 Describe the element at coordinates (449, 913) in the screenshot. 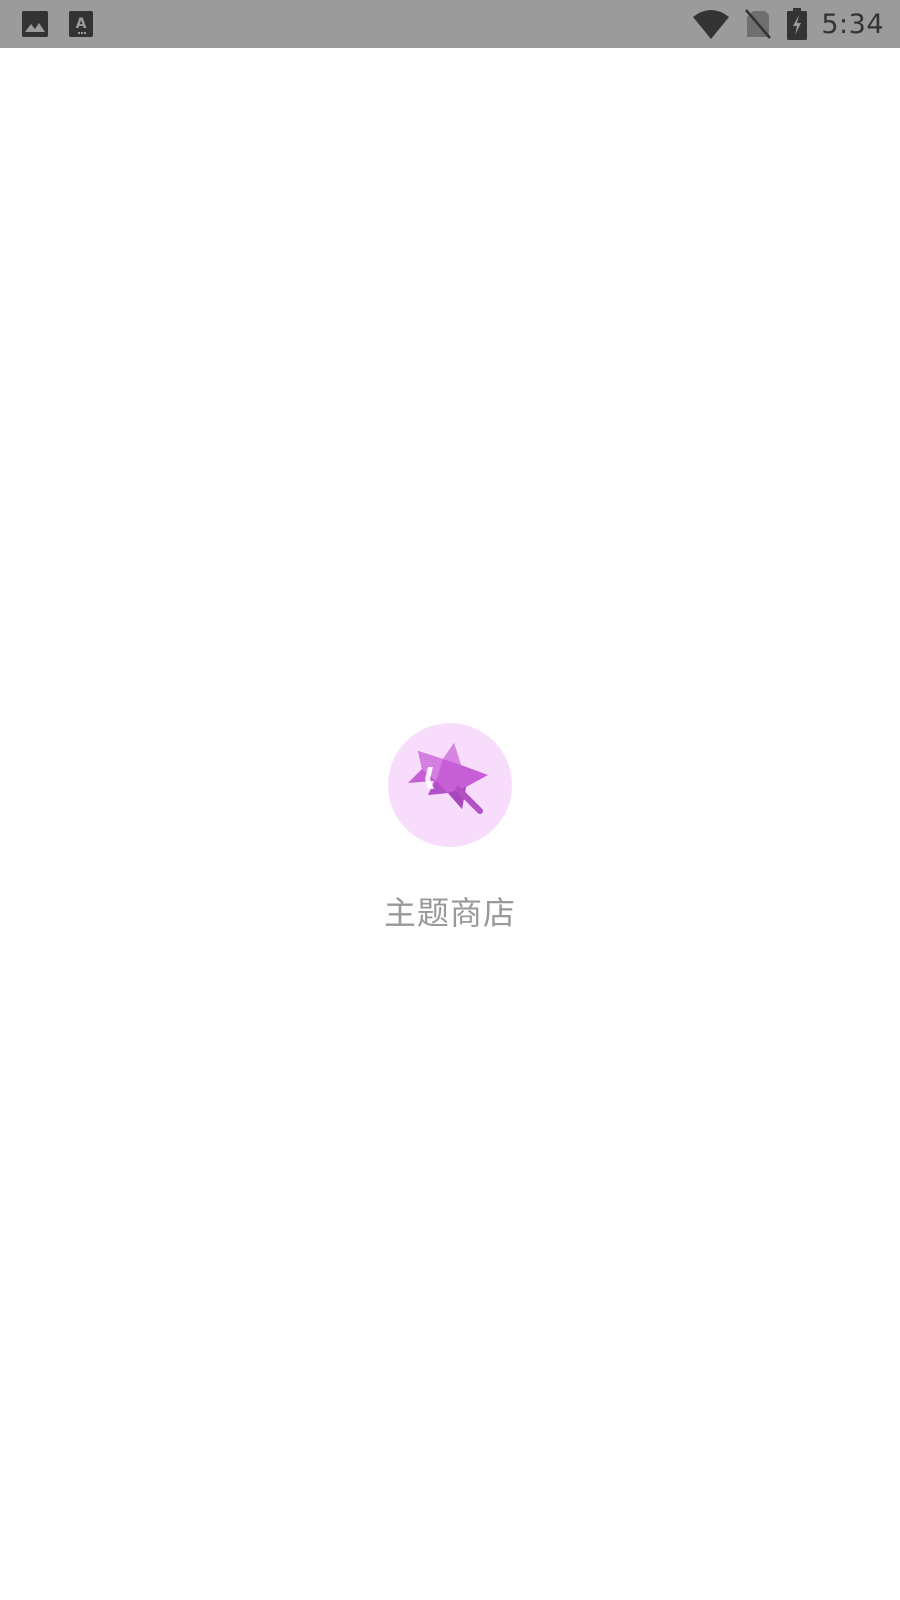

I see `app-name-label: 主题商店` at that location.